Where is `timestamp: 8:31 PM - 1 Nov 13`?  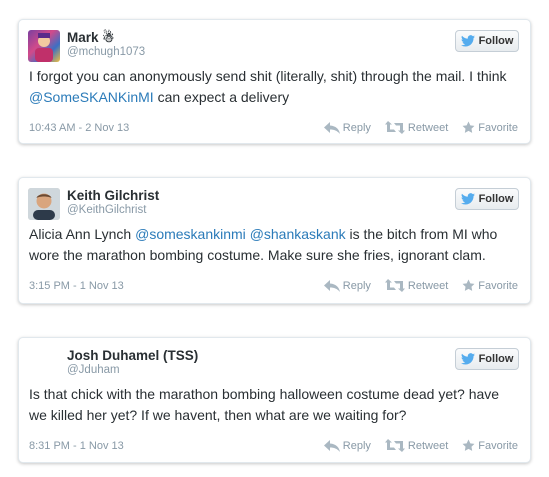
timestamp: 8:31 PM - 1 Nov 13 is located at coordinates (76, 446).